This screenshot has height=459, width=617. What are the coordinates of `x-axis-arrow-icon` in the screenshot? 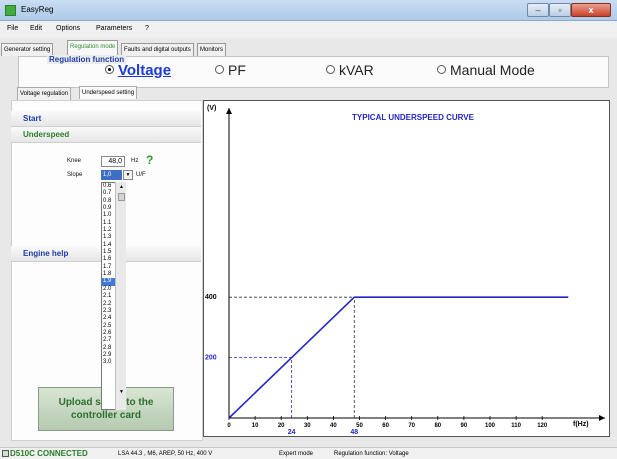 It's located at (602, 418).